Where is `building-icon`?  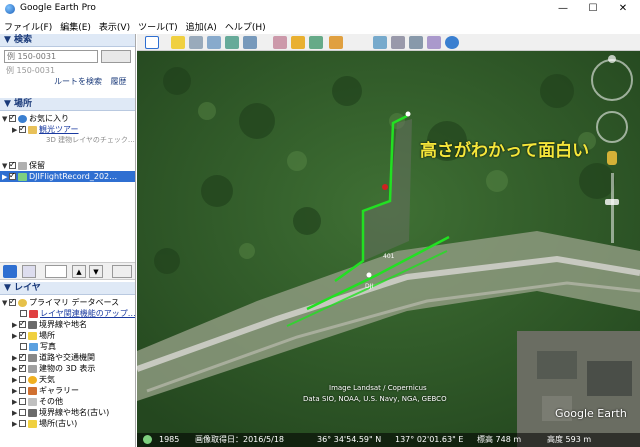
building-icon is located at coordinates (32, 368).